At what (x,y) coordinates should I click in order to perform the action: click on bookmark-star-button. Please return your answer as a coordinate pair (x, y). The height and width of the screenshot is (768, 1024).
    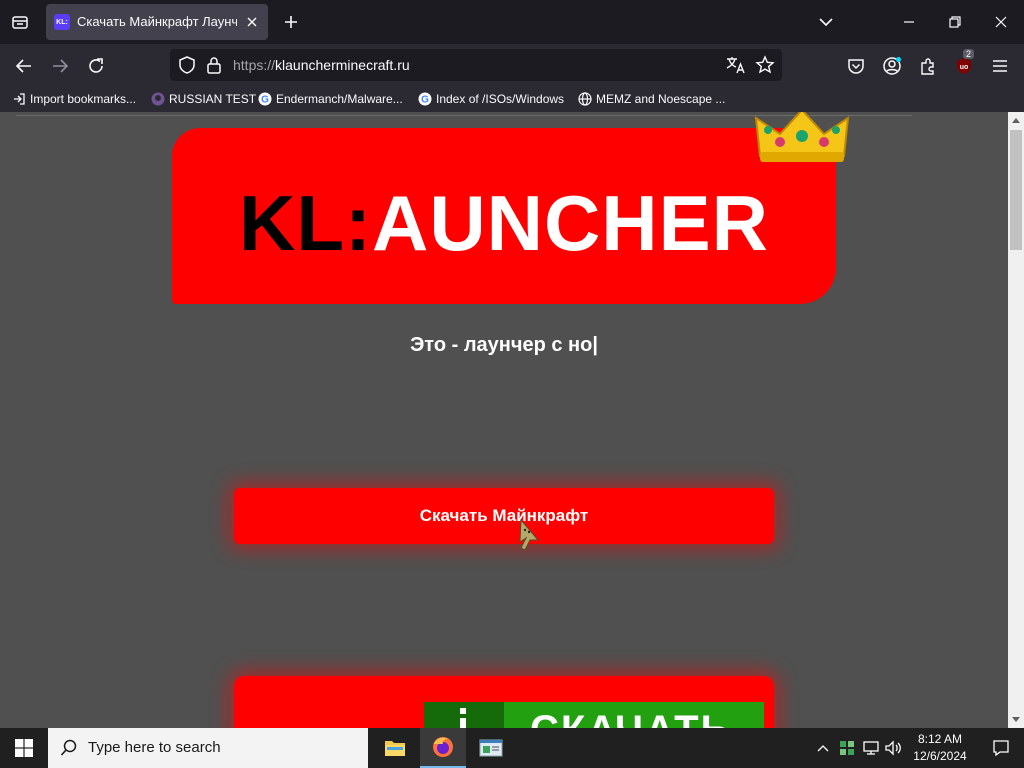
    Looking at the image, I should click on (765, 67).